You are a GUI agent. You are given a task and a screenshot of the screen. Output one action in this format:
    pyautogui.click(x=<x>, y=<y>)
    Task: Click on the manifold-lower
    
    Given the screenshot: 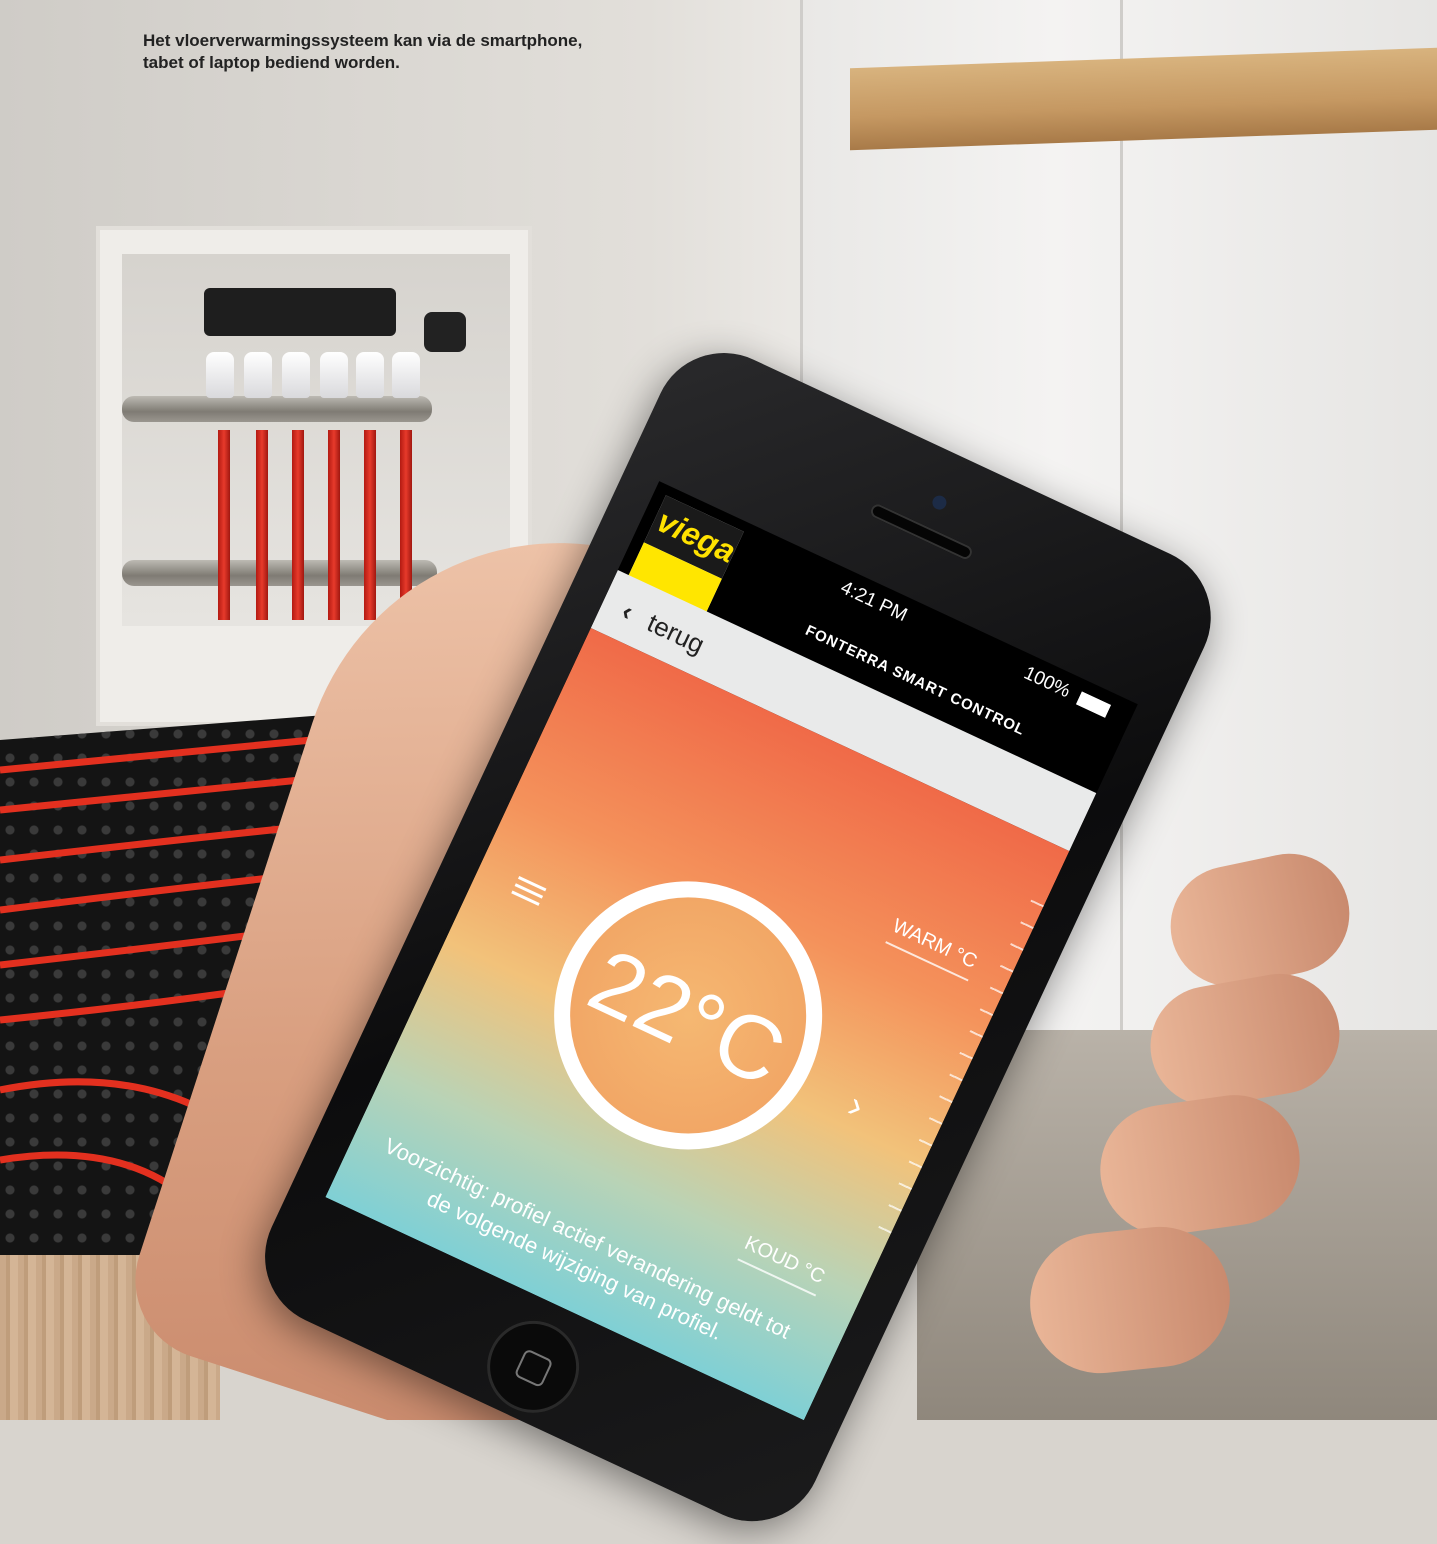 What is the action you would take?
    pyautogui.click(x=279, y=573)
    